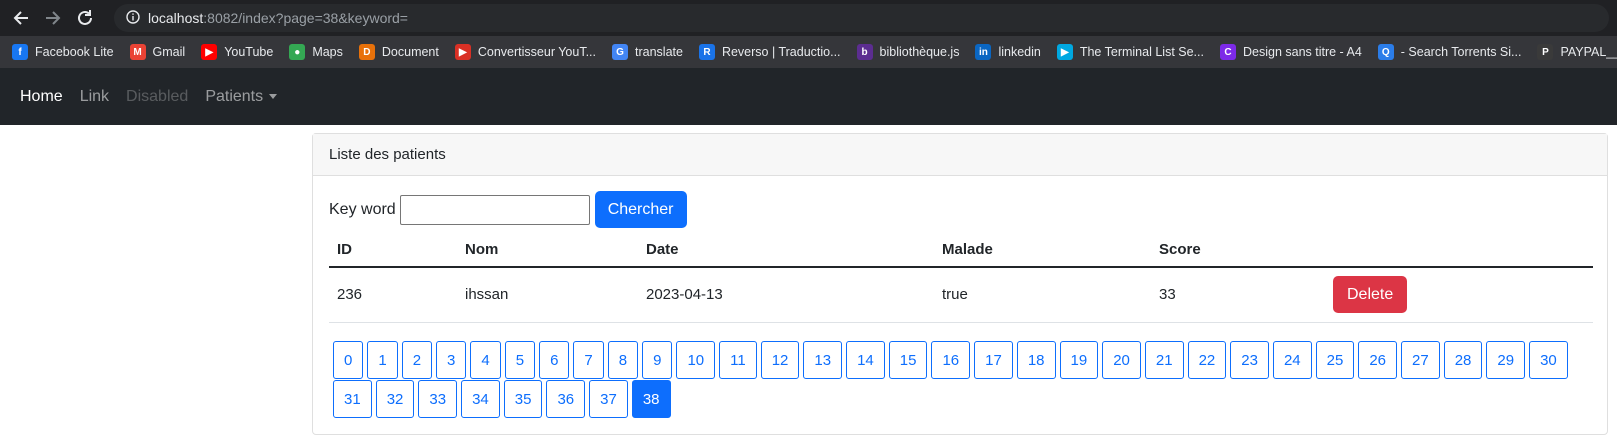  Describe the element at coordinates (554, 360) in the screenshot. I see `page-button-6: 6` at that location.